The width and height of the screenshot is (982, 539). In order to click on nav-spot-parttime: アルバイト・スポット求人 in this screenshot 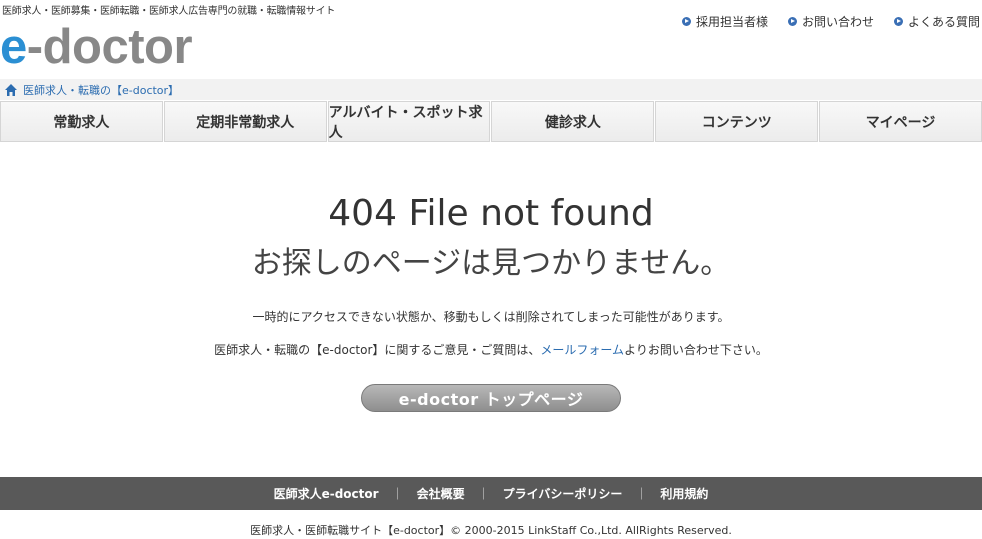, I will do `click(409, 121)`.